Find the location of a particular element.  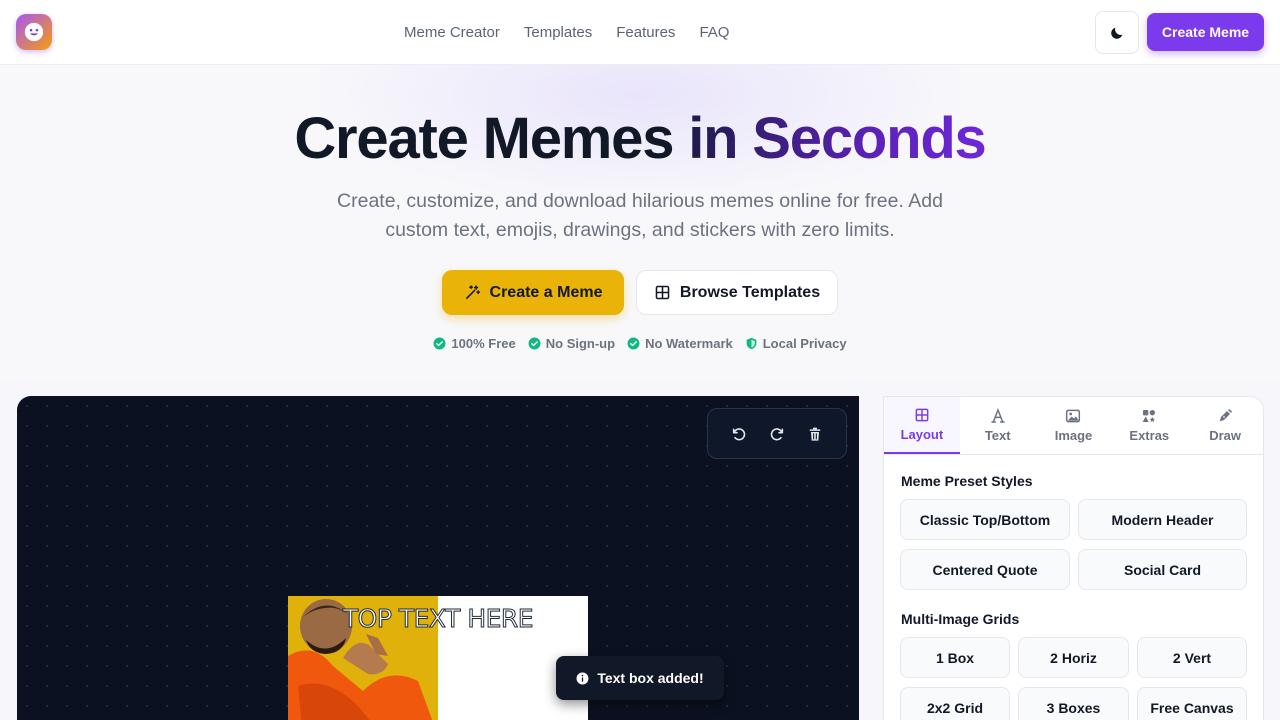

tab-layout: Layout is located at coordinates (922, 425).